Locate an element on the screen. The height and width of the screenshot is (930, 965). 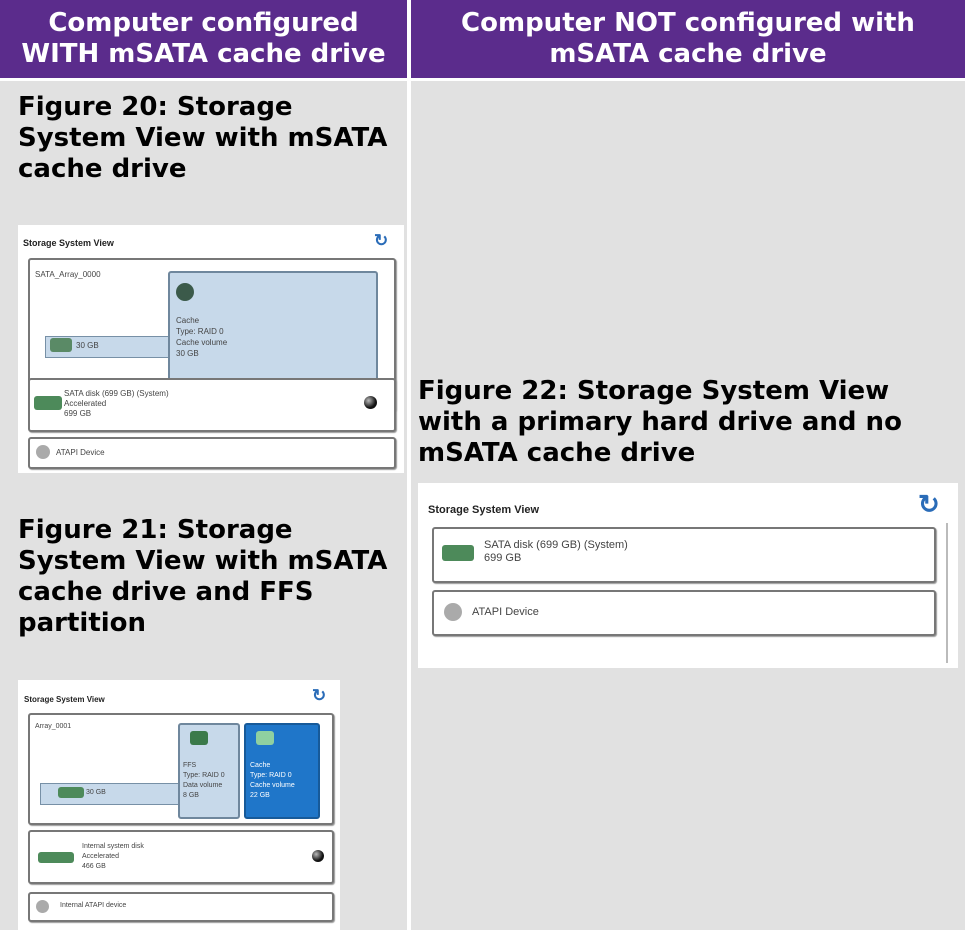
ffs-details: FFS Type: RAID 0 Data volume 8 GB is located at coordinates (204, 781).